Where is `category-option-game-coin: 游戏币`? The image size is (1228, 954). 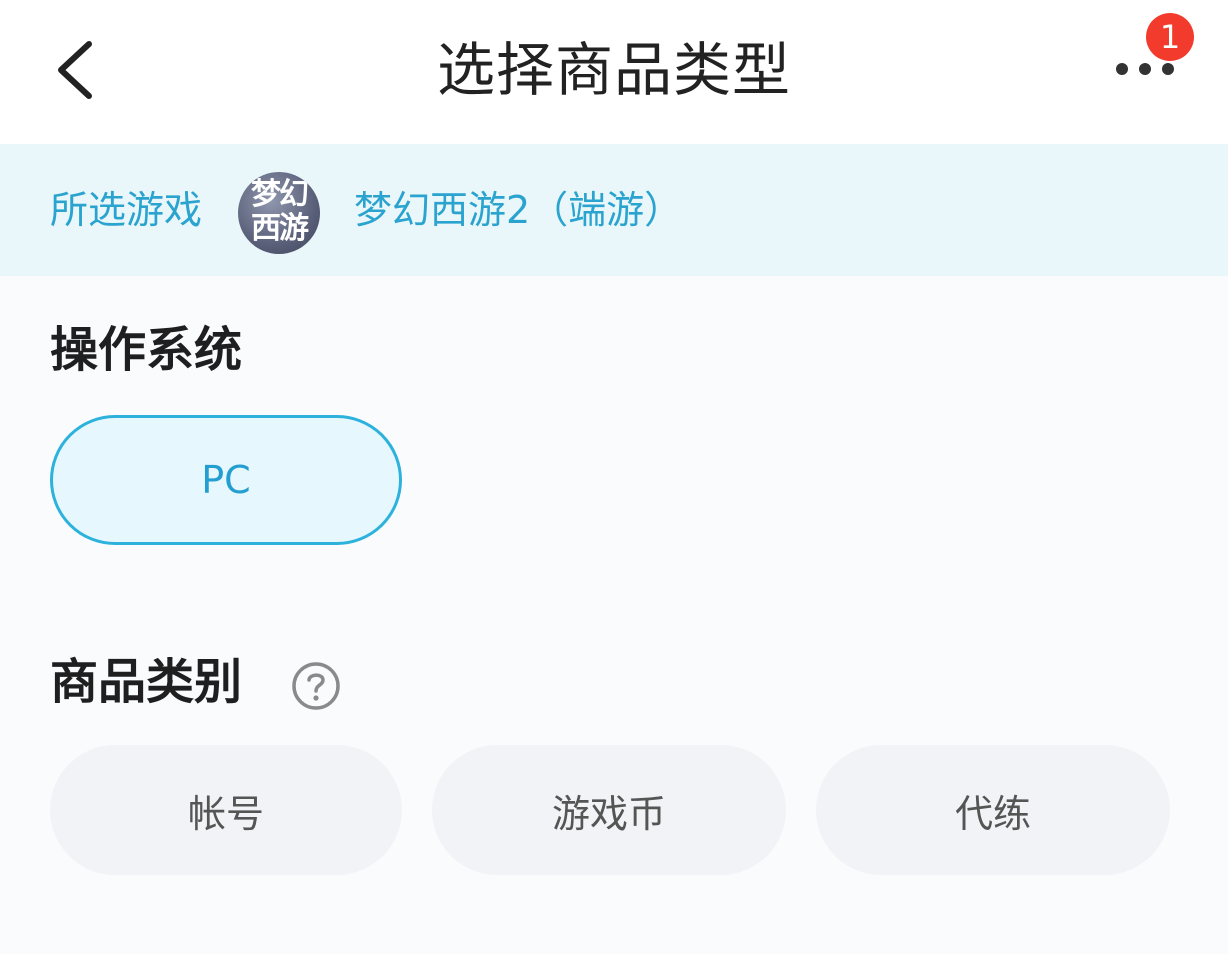
category-option-game-coin: 游戏币 is located at coordinates (609, 810).